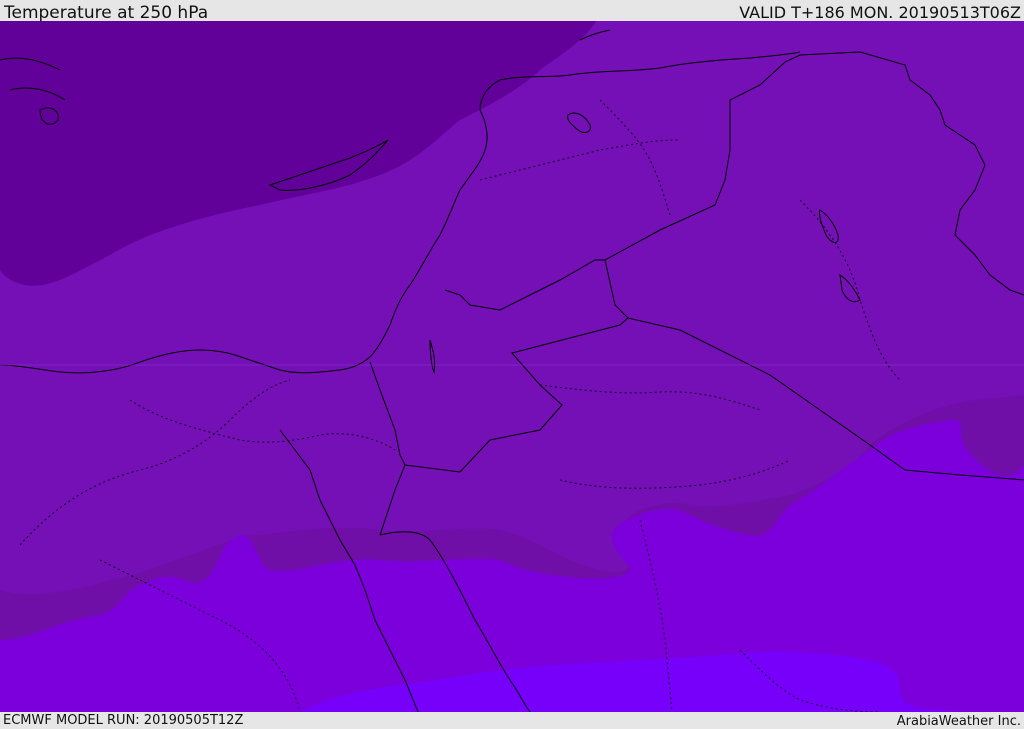 This screenshot has width=1024, height=729. I want to click on credit-text: ArabiaWeather Inc., so click(958, 721).